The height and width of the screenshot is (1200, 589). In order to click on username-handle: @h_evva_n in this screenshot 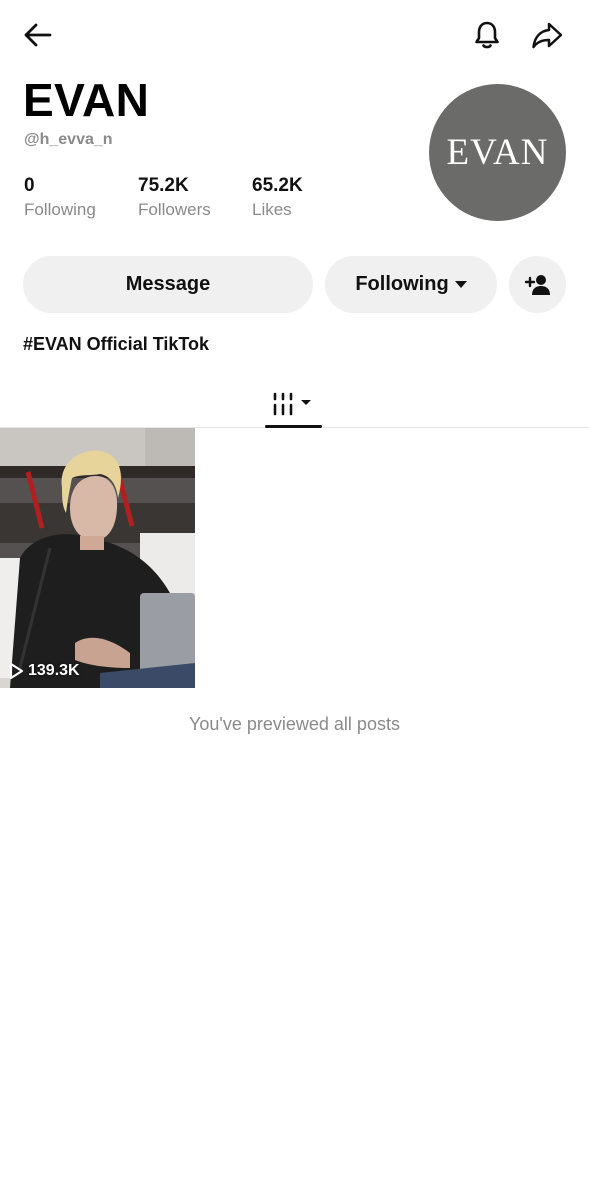, I will do `click(68, 139)`.